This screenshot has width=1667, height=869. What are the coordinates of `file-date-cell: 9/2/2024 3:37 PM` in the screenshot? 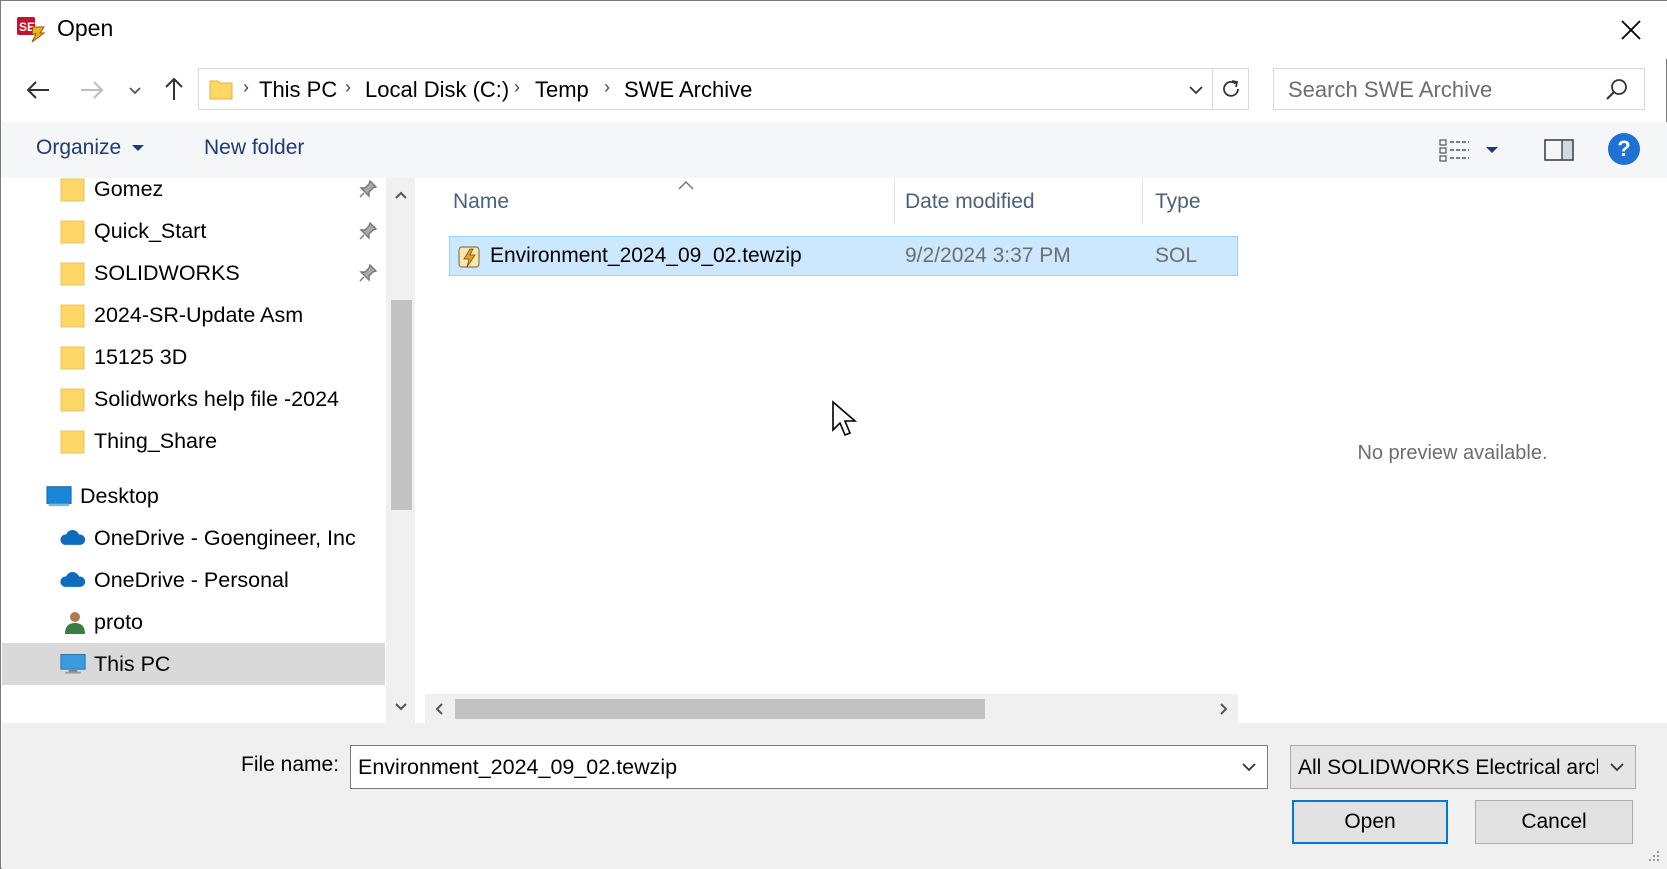 It's located at (988, 255).